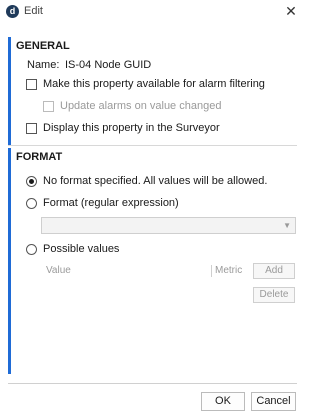 The width and height of the screenshot is (320, 419). Describe the element at coordinates (274, 271) in the screenshot. I see `add-value-button: Add` at that location.